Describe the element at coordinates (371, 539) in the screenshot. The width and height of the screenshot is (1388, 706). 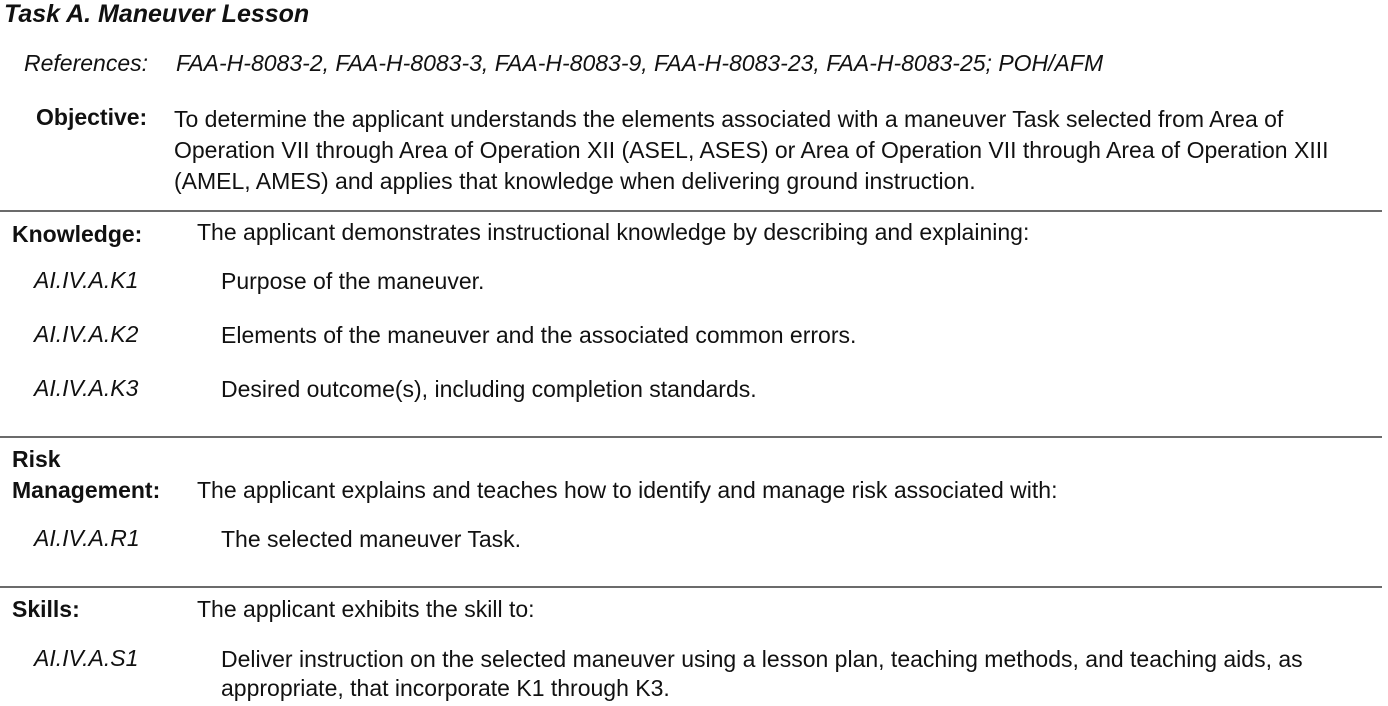
I see `element-text: The selected maneuver Task.` at that location.